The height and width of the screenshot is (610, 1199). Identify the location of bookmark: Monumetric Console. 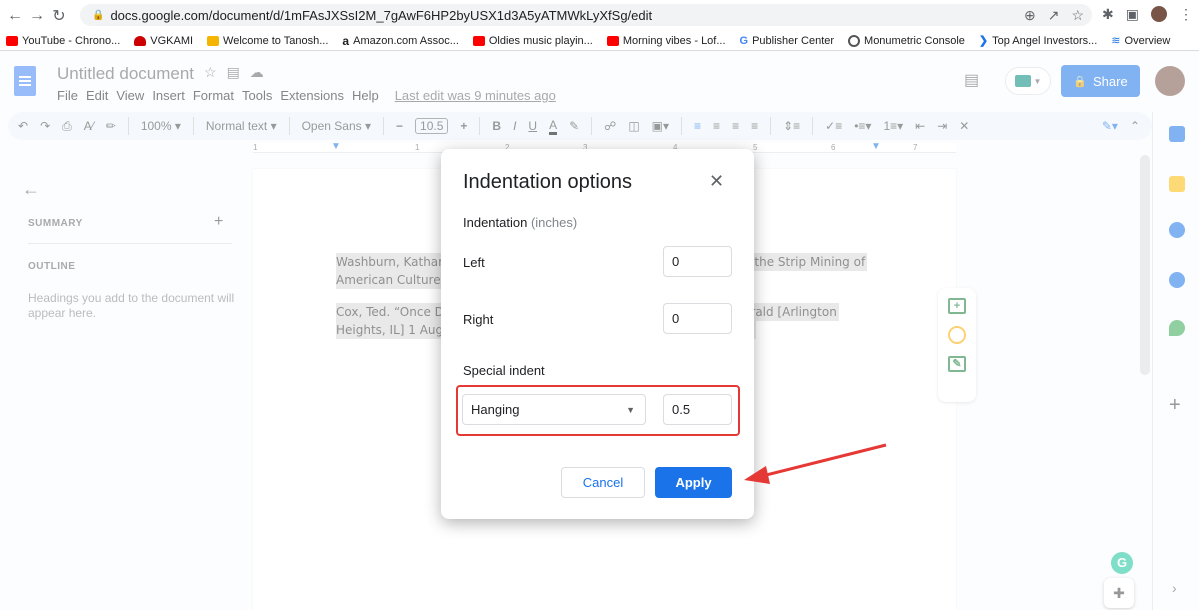
(906, 40).